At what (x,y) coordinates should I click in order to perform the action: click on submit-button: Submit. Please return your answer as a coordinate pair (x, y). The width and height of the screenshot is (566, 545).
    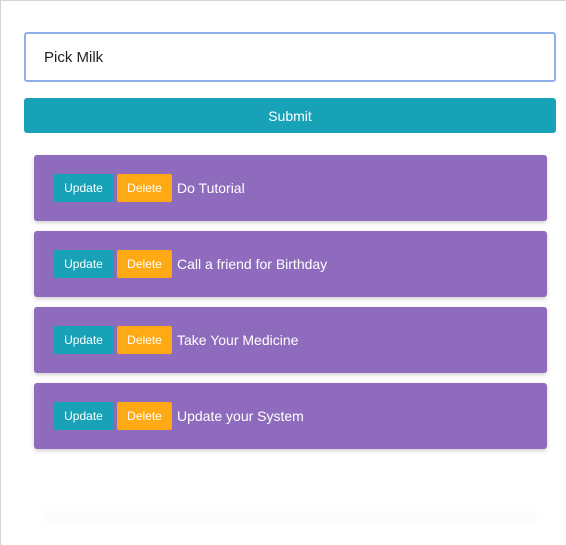
    Looking at the image, I should click on (290, 115).